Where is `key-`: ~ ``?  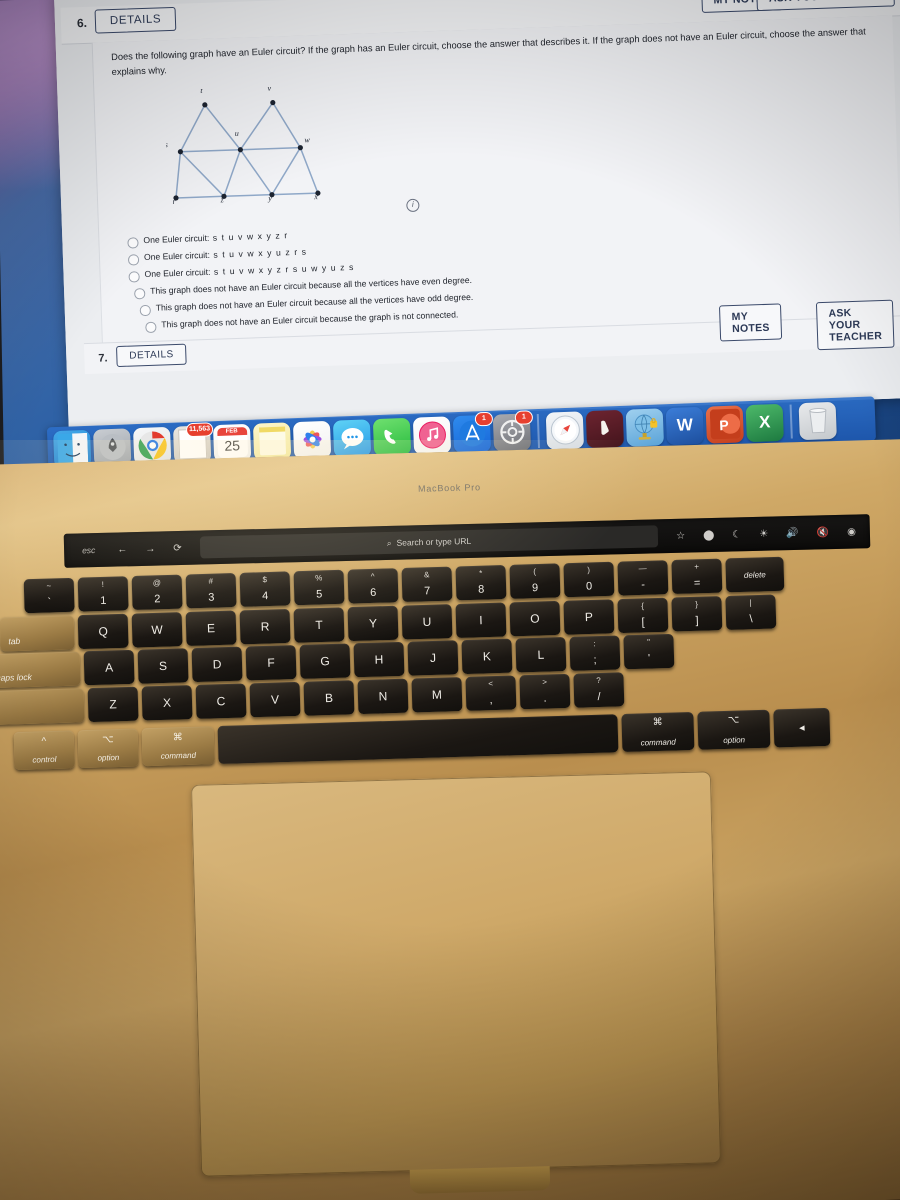 key-`: ~ ` is located at coordinates (49, 595).